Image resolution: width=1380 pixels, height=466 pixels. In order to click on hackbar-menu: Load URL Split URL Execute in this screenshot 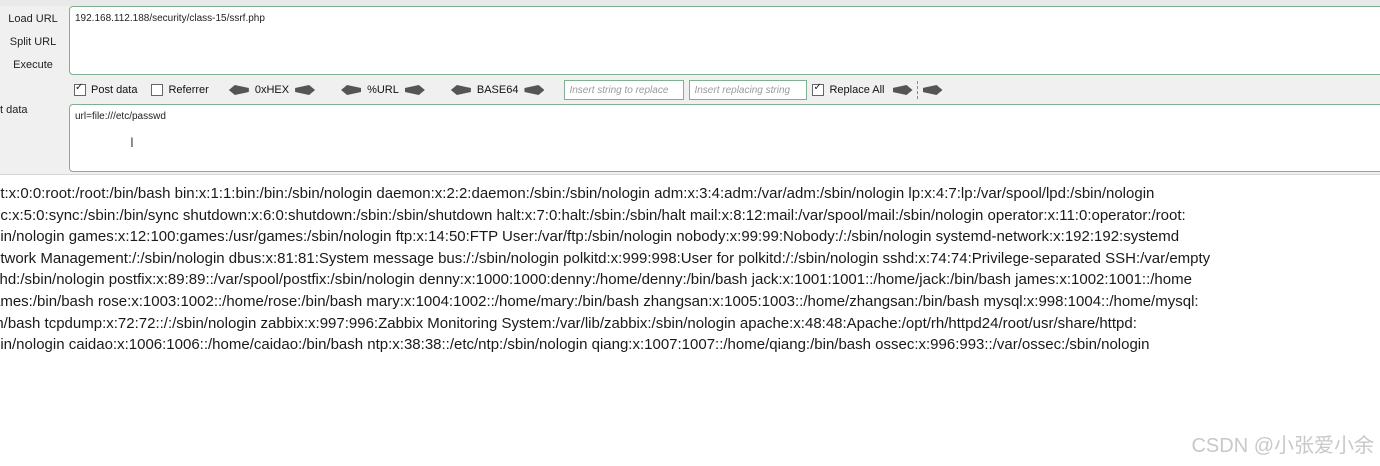, I will do `click(33, 42)`.